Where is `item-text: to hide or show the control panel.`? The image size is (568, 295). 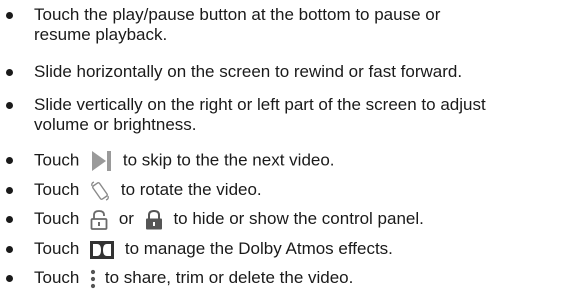 item-text: to hide or show the control panel. is located at coordinates (298, 218).